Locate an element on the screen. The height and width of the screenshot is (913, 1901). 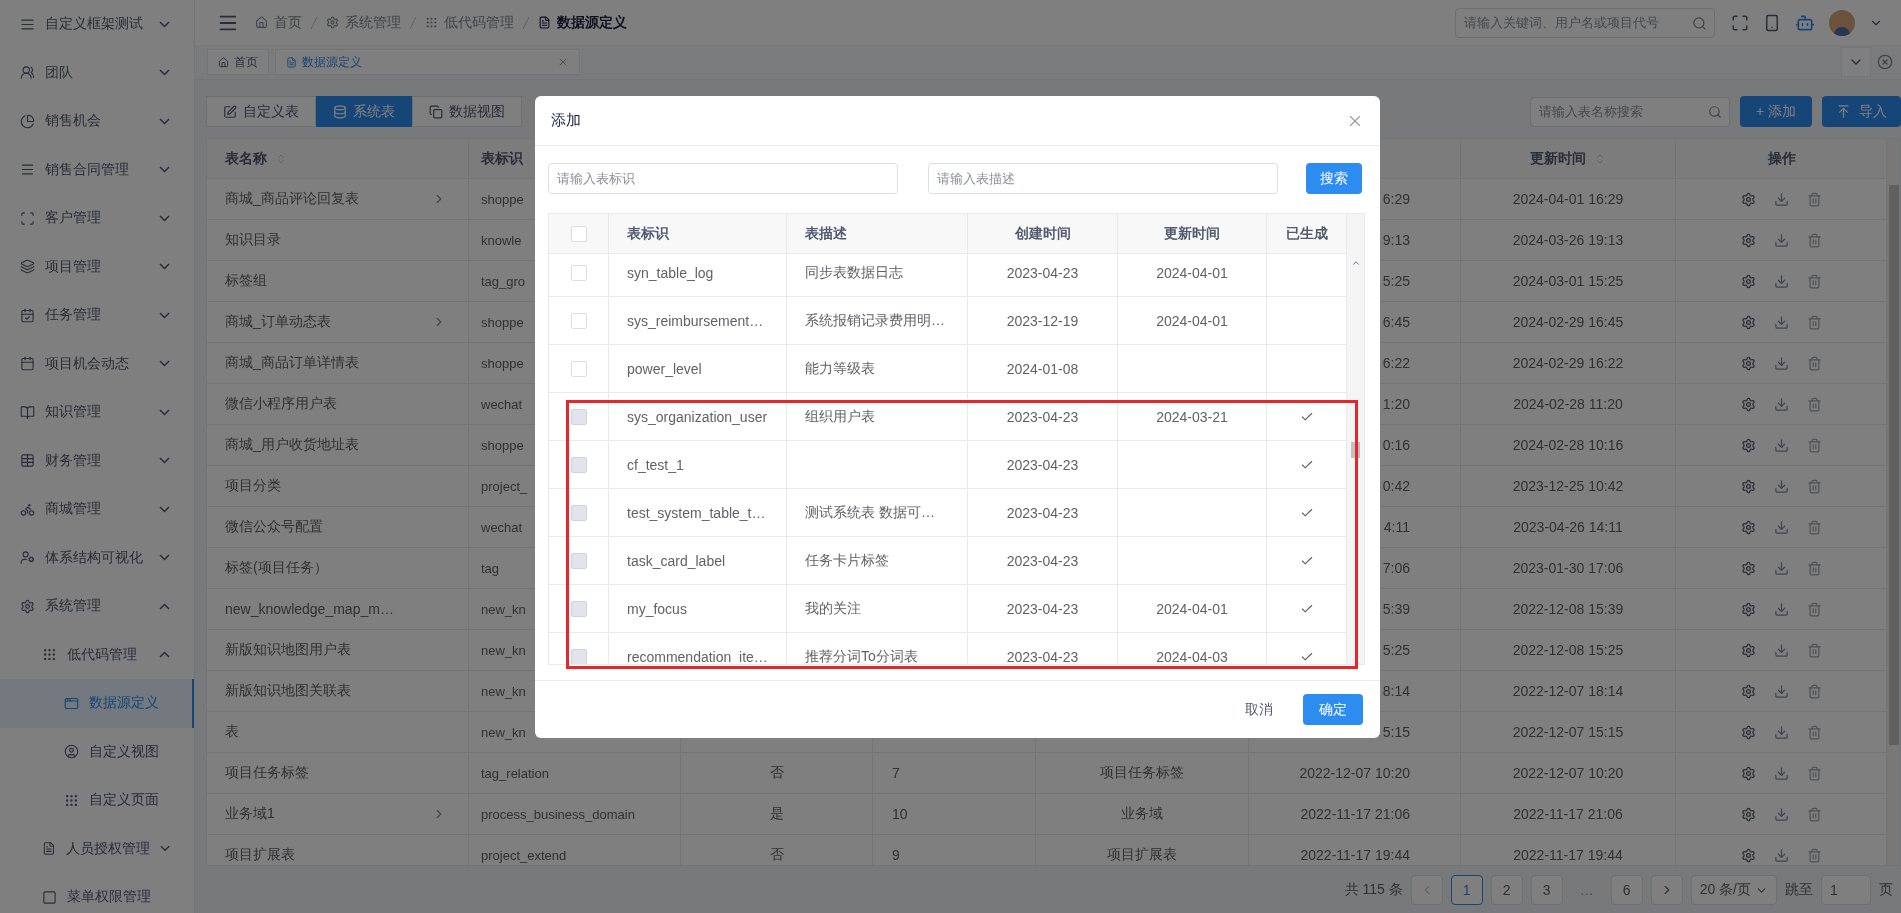
confirm-button: 确定 is located at coordinates (1333, 709).